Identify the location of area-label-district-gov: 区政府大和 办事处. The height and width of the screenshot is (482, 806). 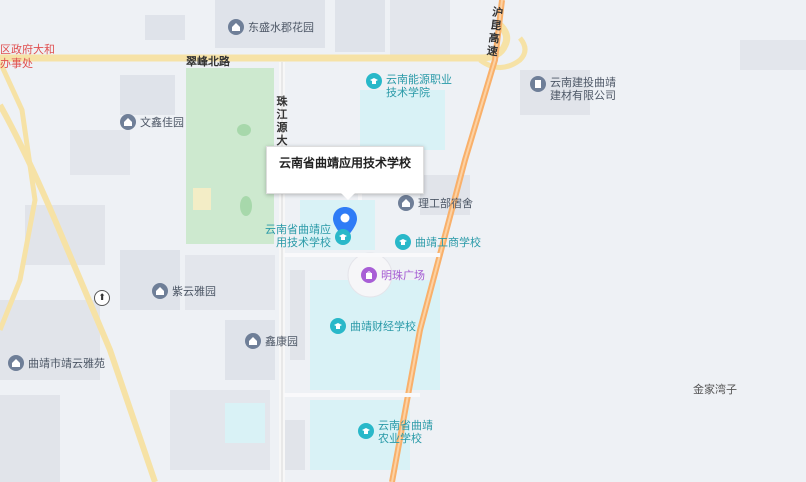
(27, 57).